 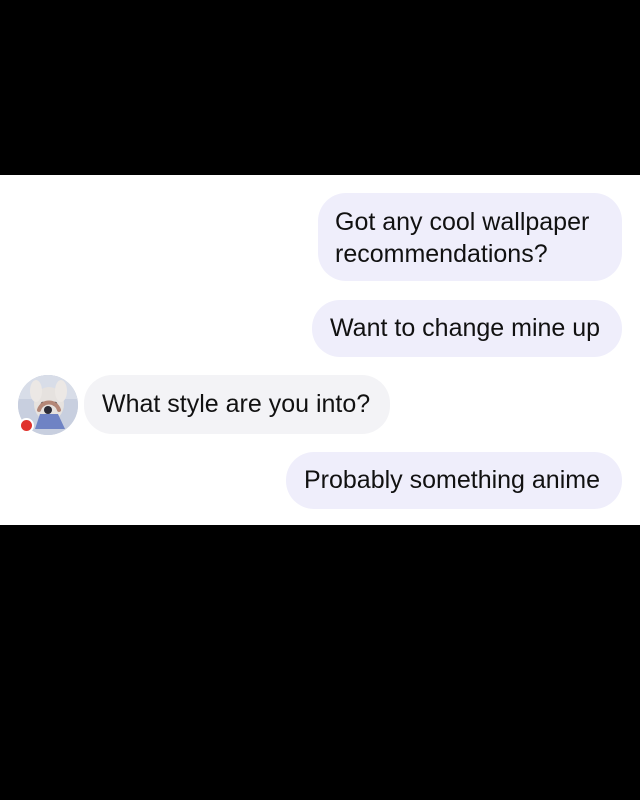 I want to click on outgoing-message-bubble: Probably something anime, so click(x=454, y=480).